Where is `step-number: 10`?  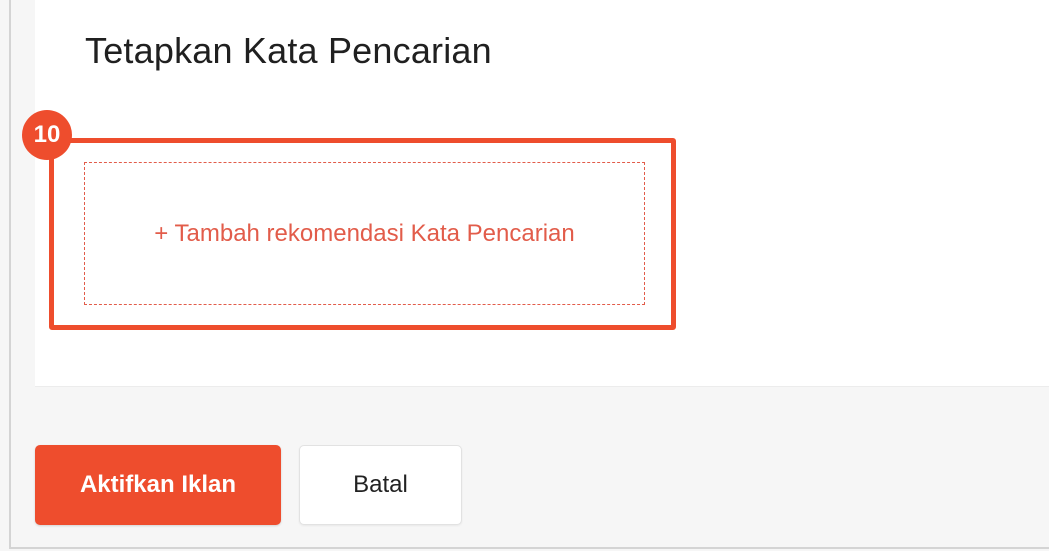
step-number: 10 is located at coordinates (47, 134).